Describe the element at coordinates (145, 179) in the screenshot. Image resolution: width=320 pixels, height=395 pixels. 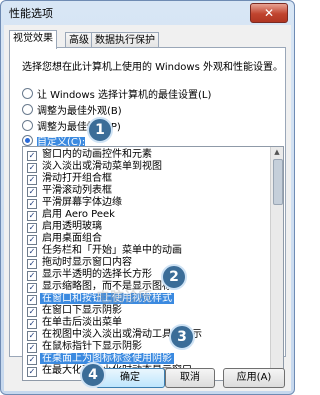
I see `list-item: ✓ 滑动打开组合框` at that location.